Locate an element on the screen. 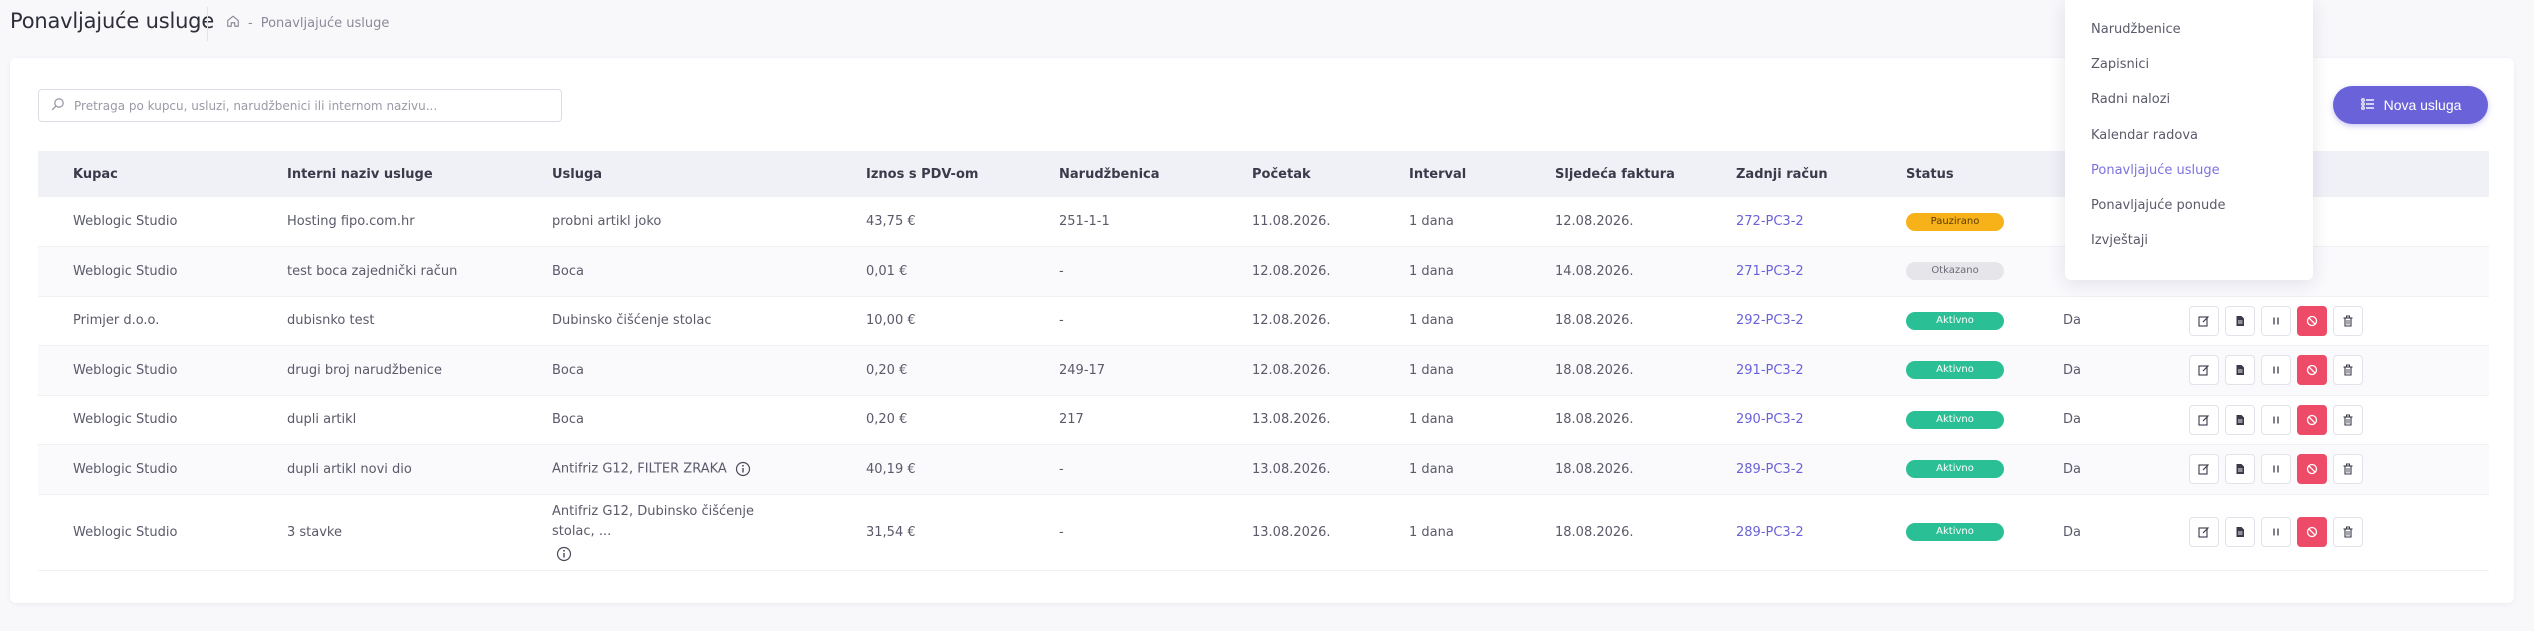 The image size is (2534, 631). cell-iznos: 31,54 € is located at coordinates (891, 532).